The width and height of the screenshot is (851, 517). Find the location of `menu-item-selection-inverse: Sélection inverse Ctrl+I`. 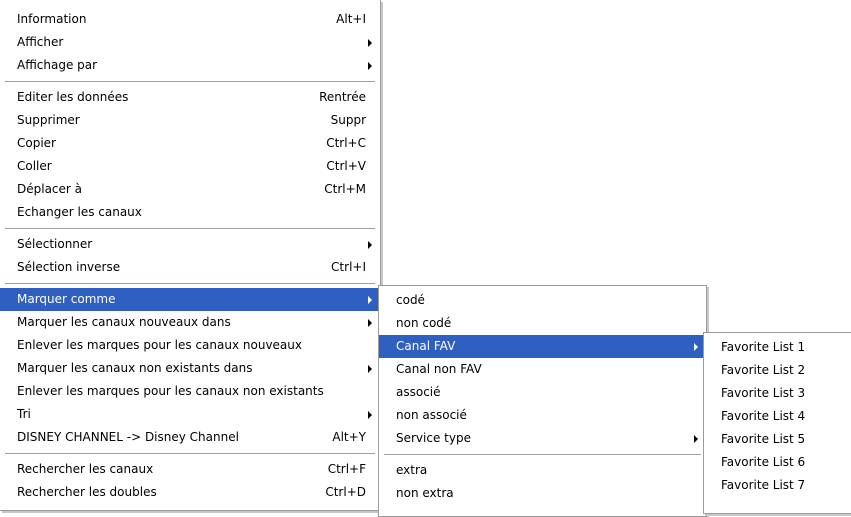

menu-item-selection-inverse: Sélection inverse Ctrl+I is located at coordinates (190, 267).